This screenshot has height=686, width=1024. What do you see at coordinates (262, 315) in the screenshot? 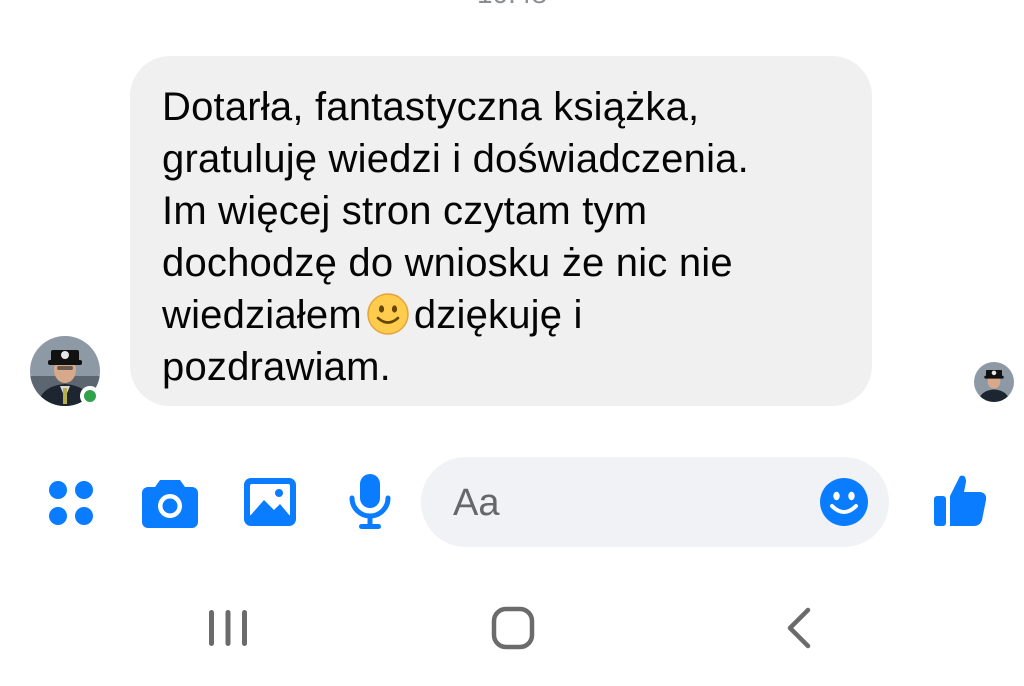
I see `message-text-segment: wiedziałem` at bounding box center [262, 315].